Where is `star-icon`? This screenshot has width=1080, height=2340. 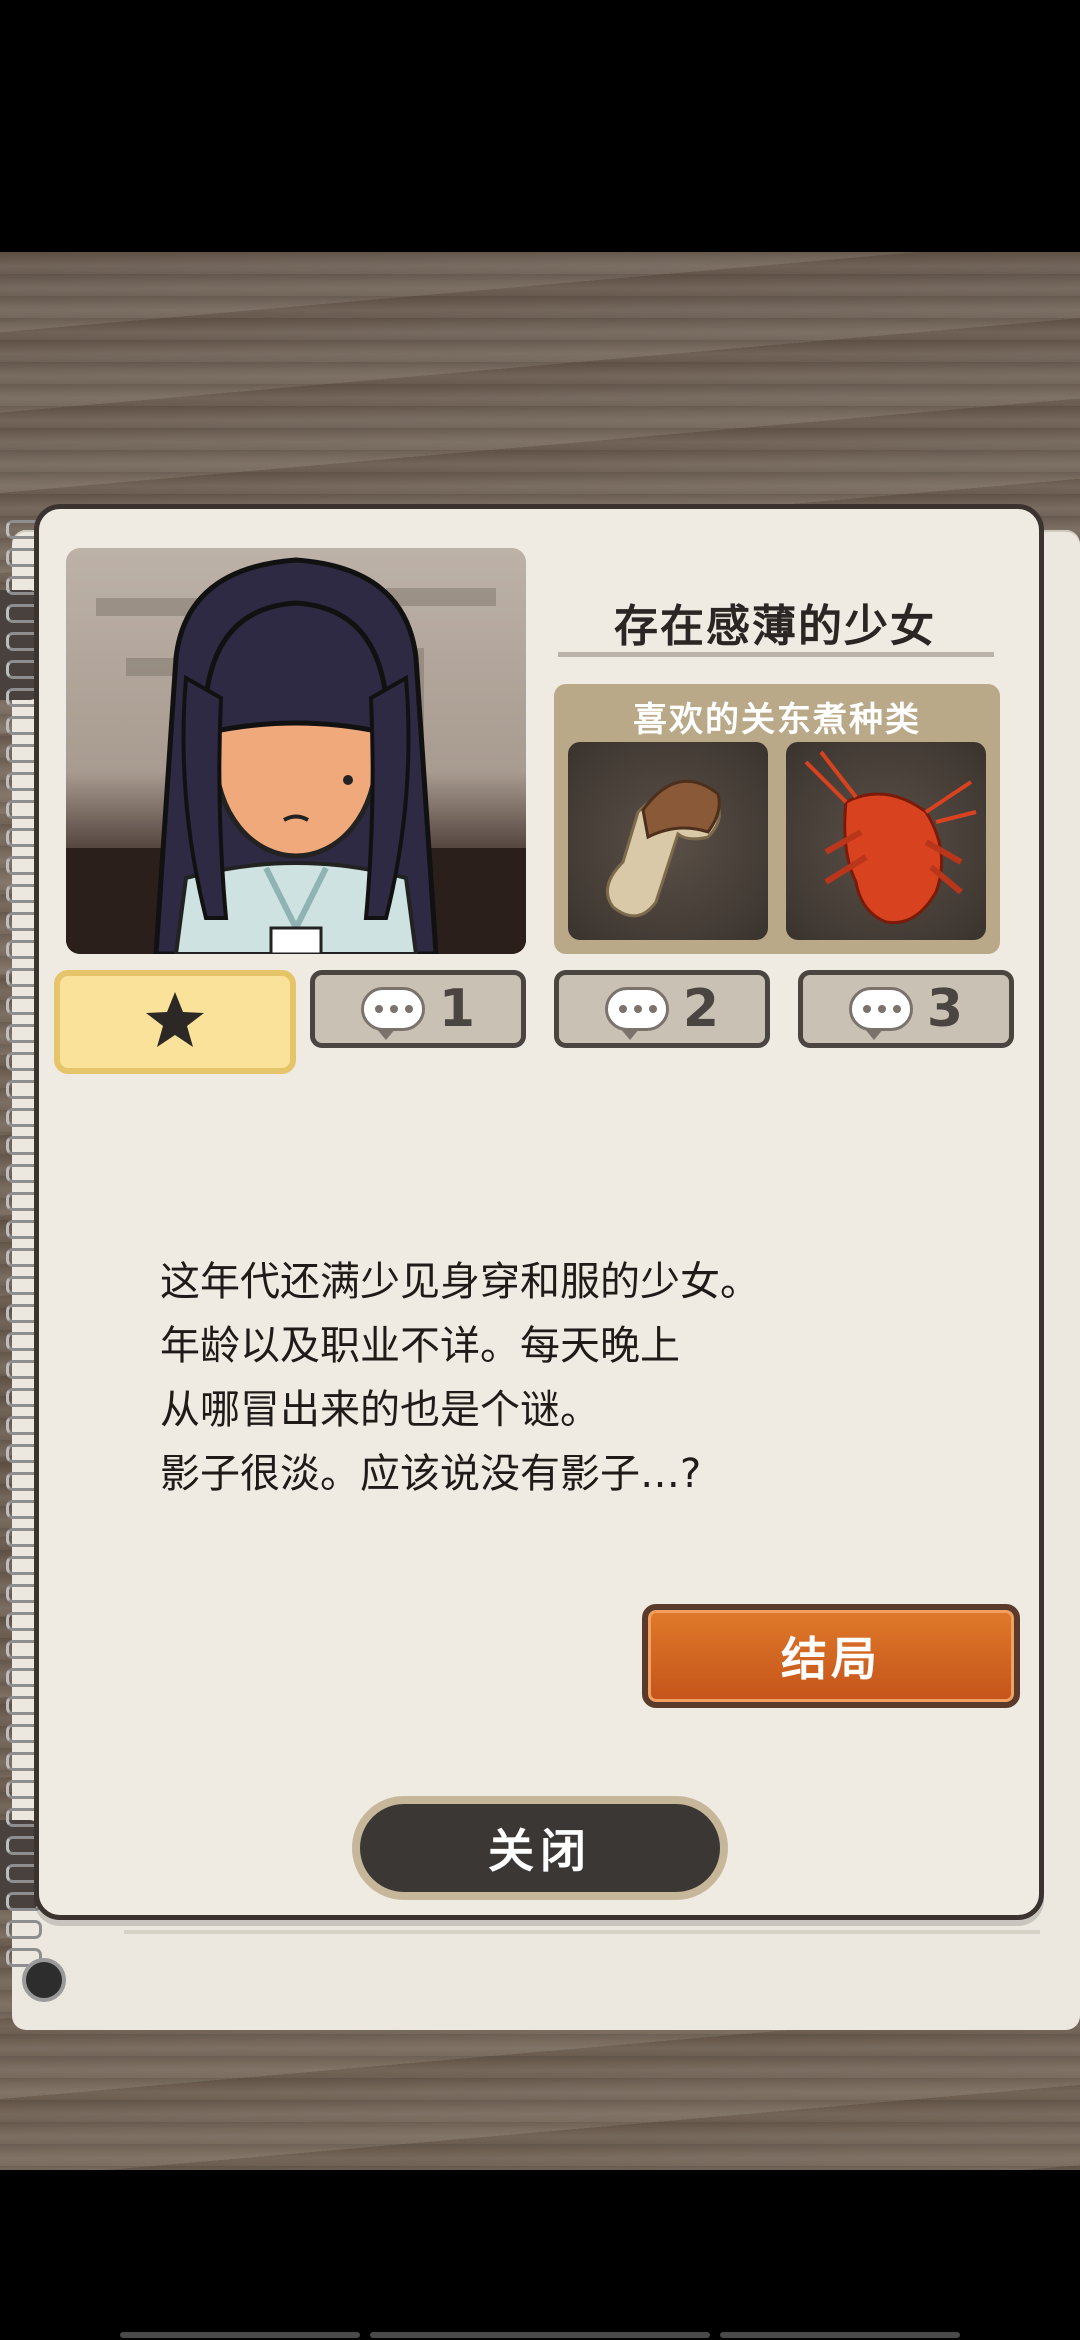
star-icon is located at coordinates (175, 1022).